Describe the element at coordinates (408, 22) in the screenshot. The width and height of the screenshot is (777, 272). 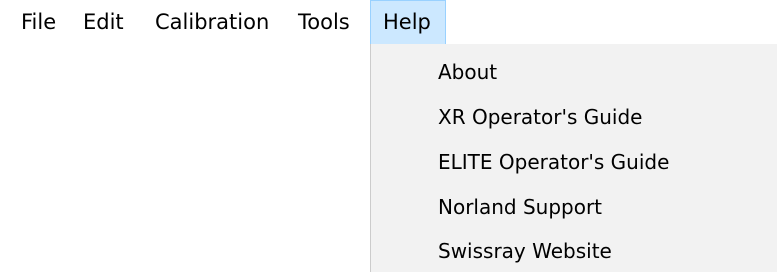
I see `menu-help: Help` at that location.